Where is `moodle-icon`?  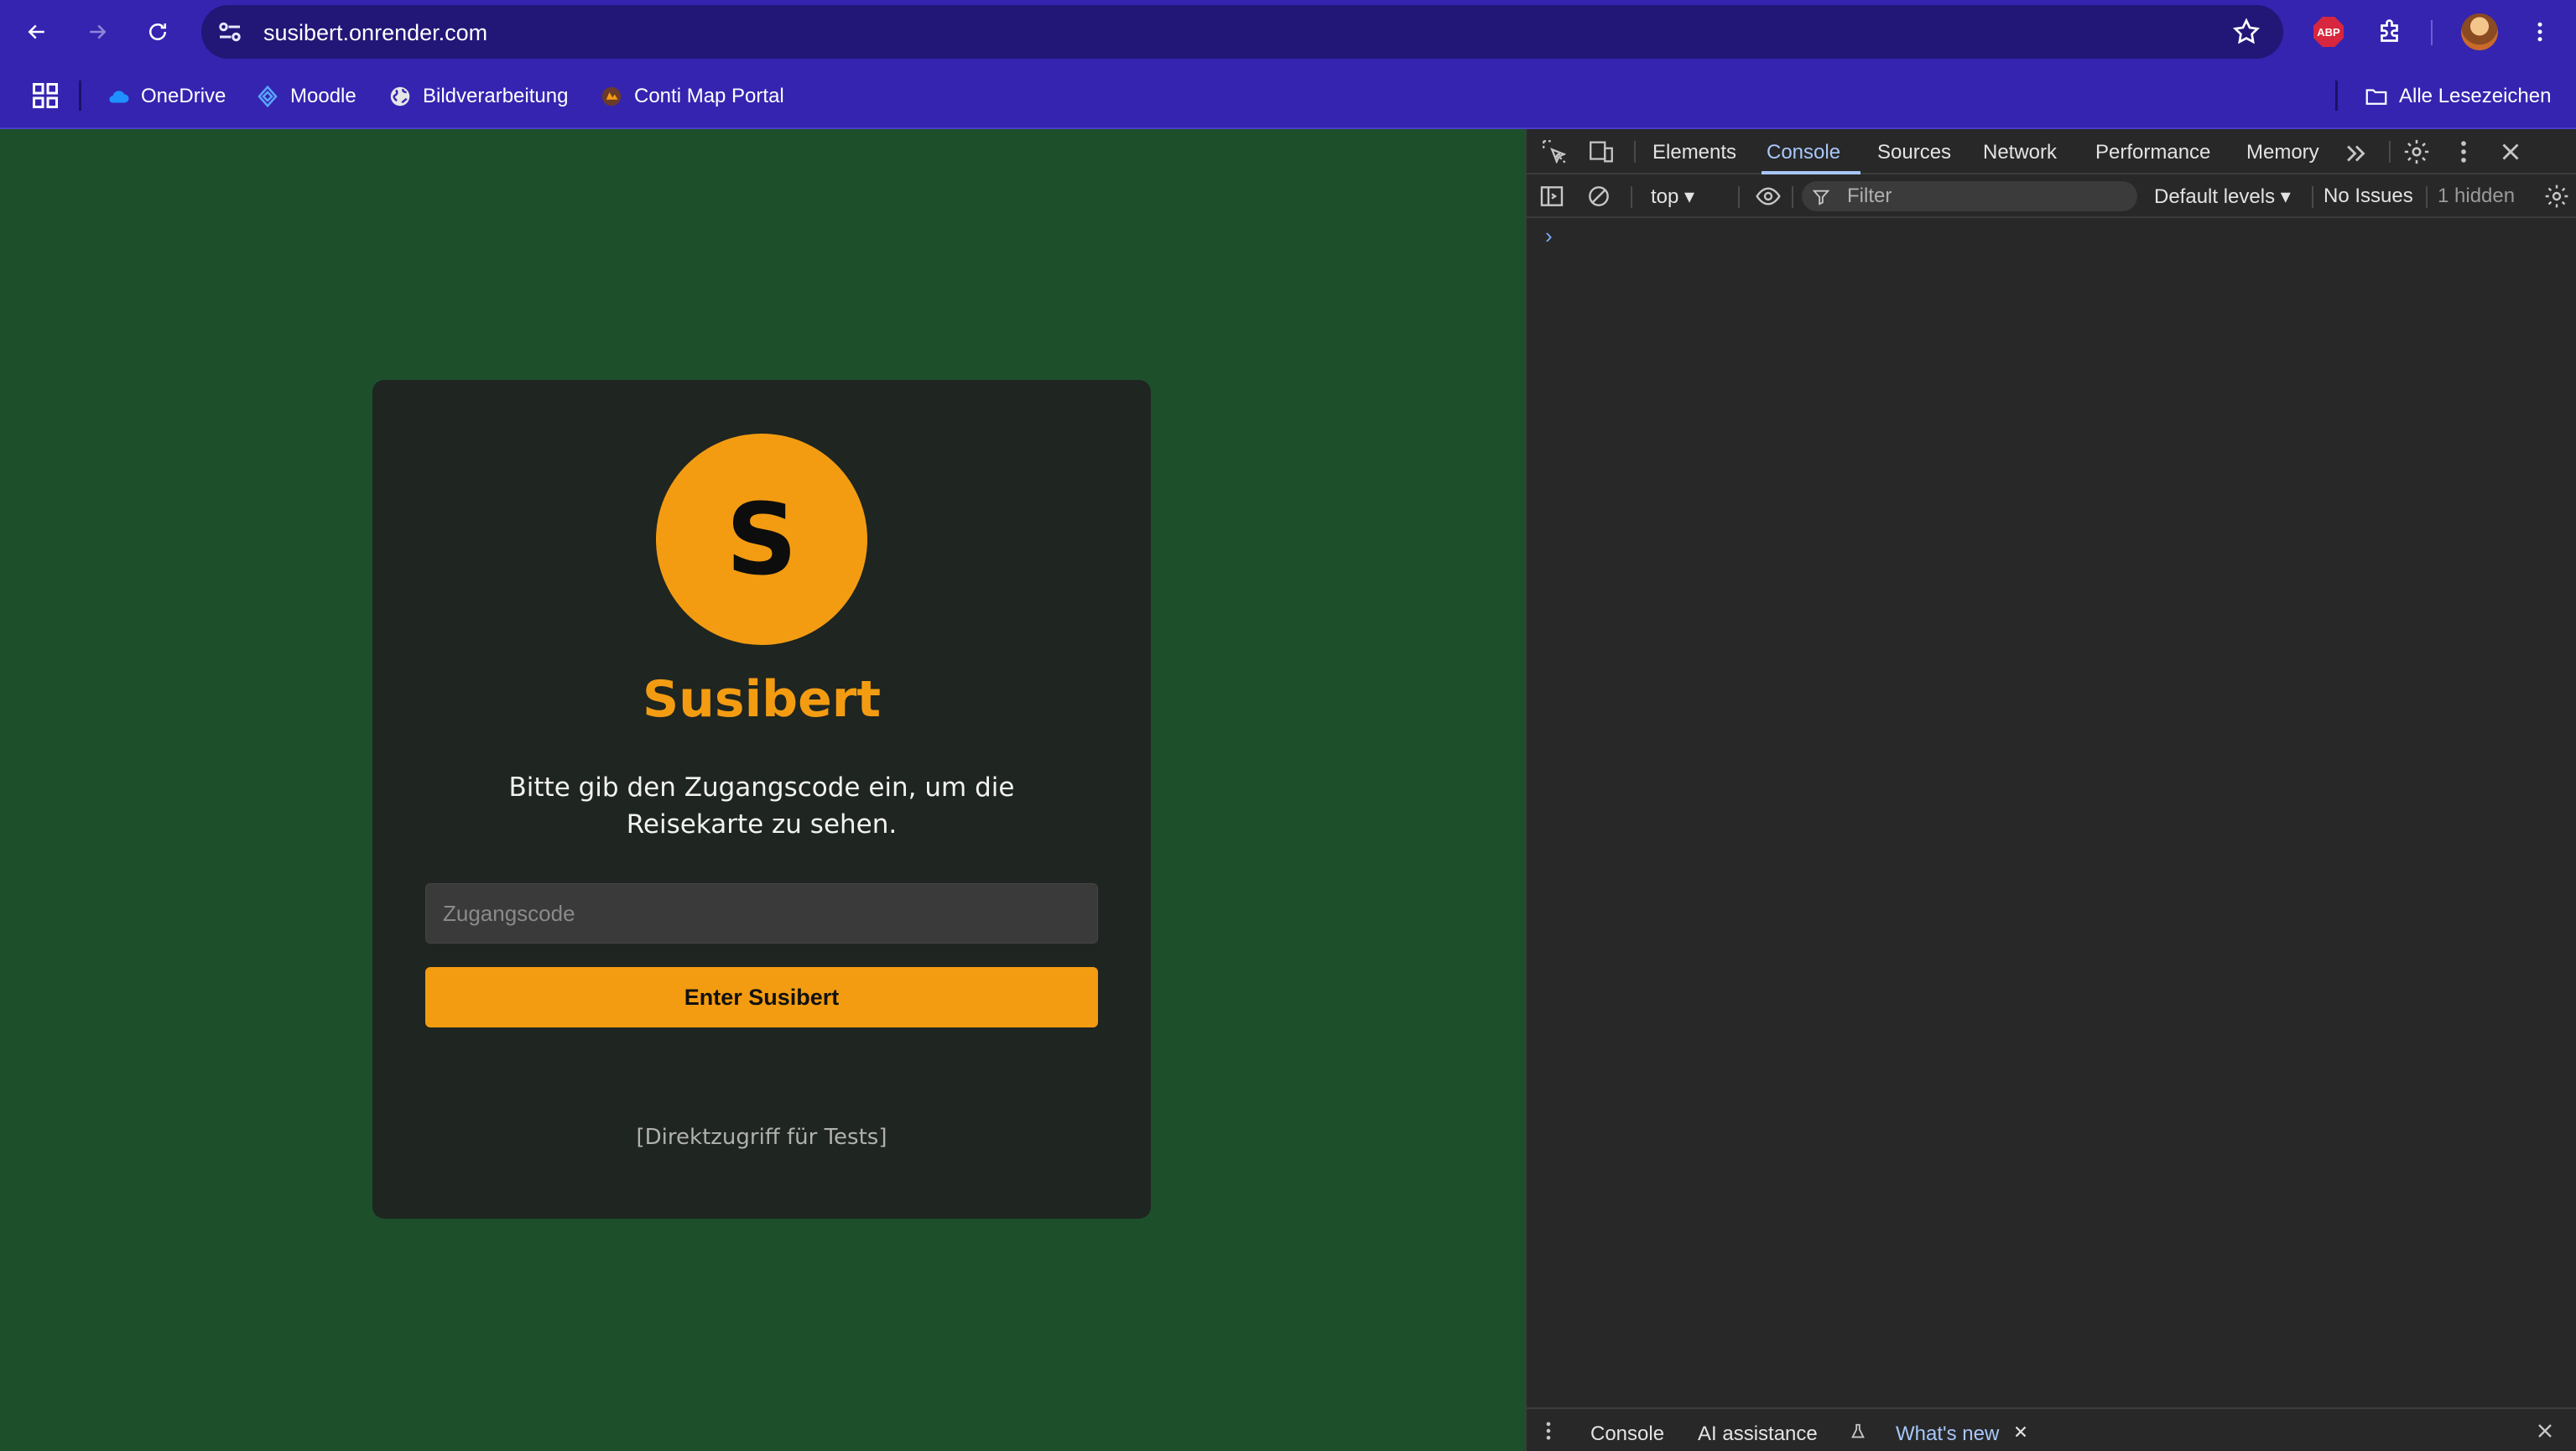
moodle-icon is located at coordinates (268, 96).